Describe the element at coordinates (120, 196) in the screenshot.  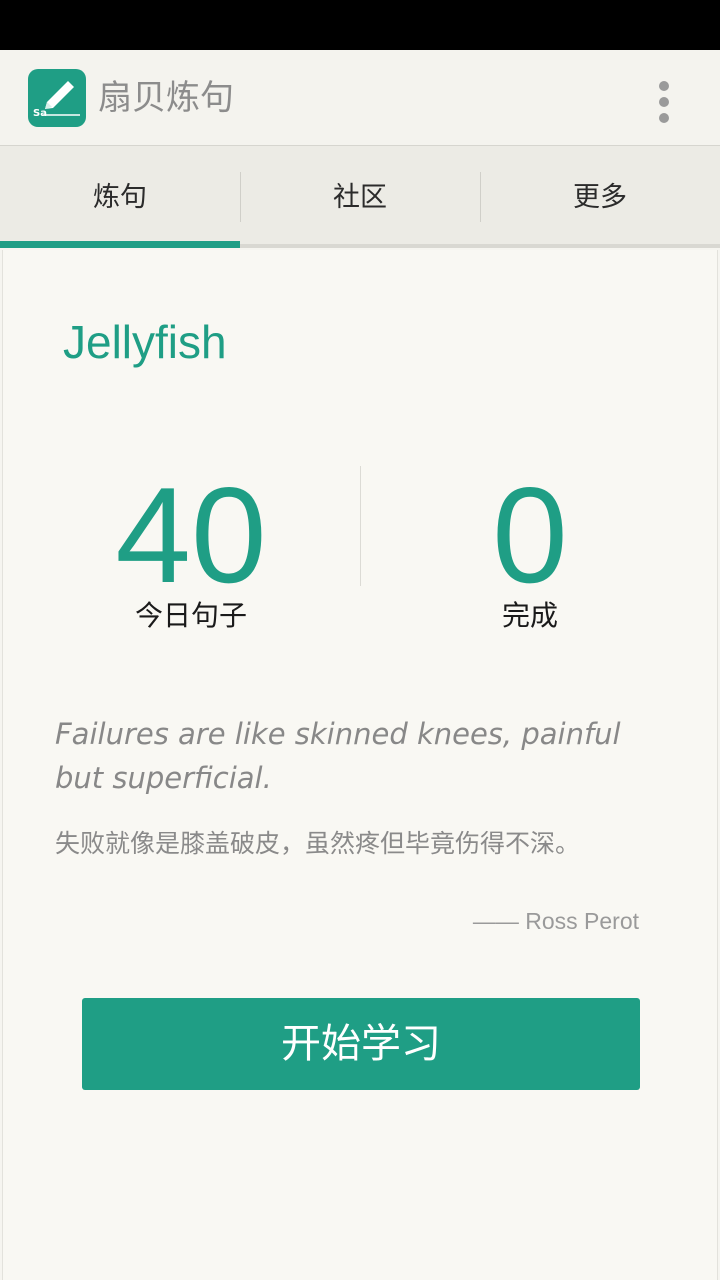
I see `tab-practice: 炼句` at that location.